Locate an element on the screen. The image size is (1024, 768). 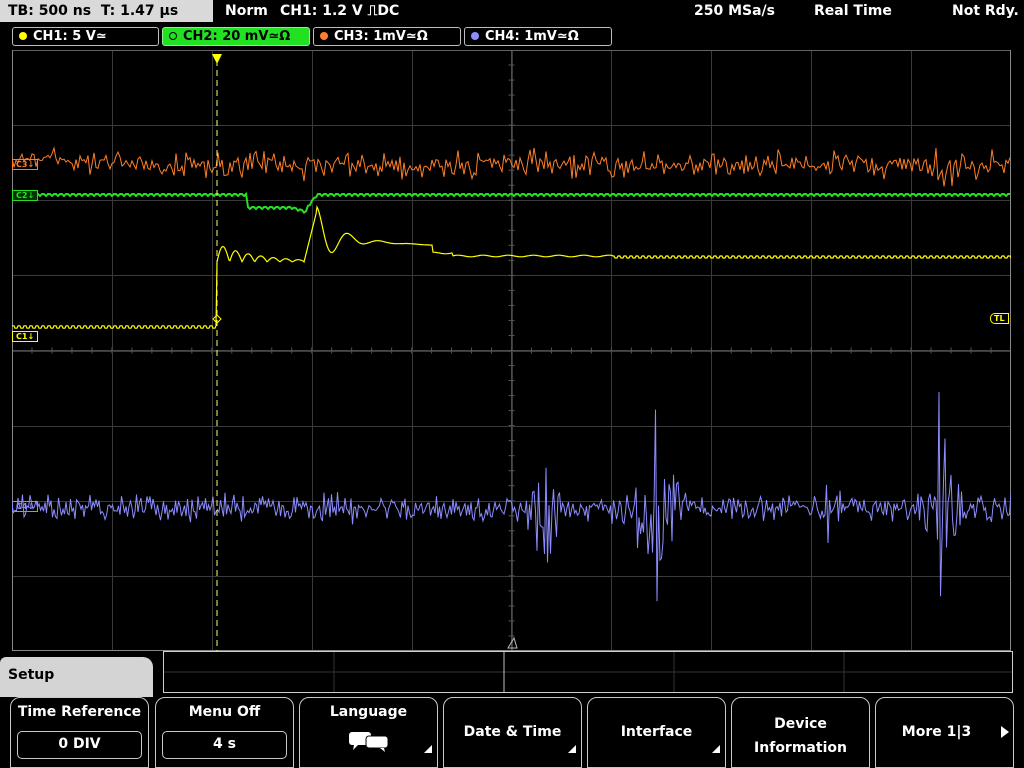
ch2-offset-marker: C2↓ is located at coordinates (25, 195).